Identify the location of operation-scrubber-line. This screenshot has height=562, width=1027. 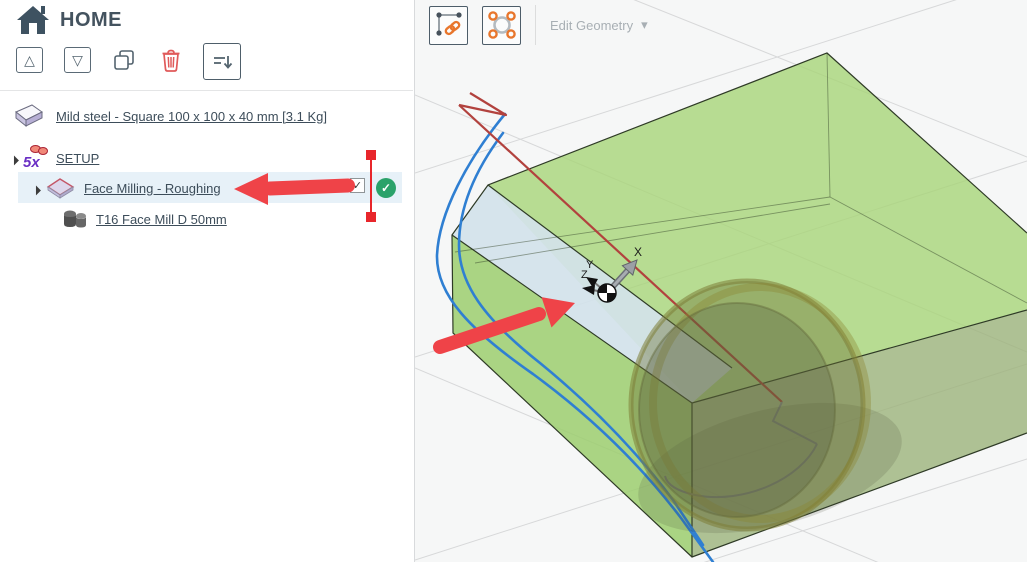
(371, 185).